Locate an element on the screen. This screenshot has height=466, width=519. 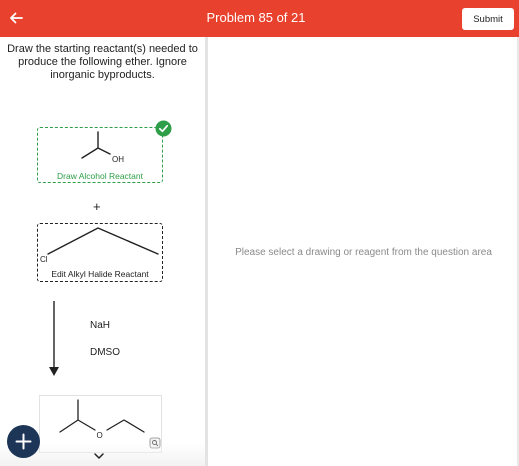
reagent-nah: NaH is located at coordinates (100, 325).